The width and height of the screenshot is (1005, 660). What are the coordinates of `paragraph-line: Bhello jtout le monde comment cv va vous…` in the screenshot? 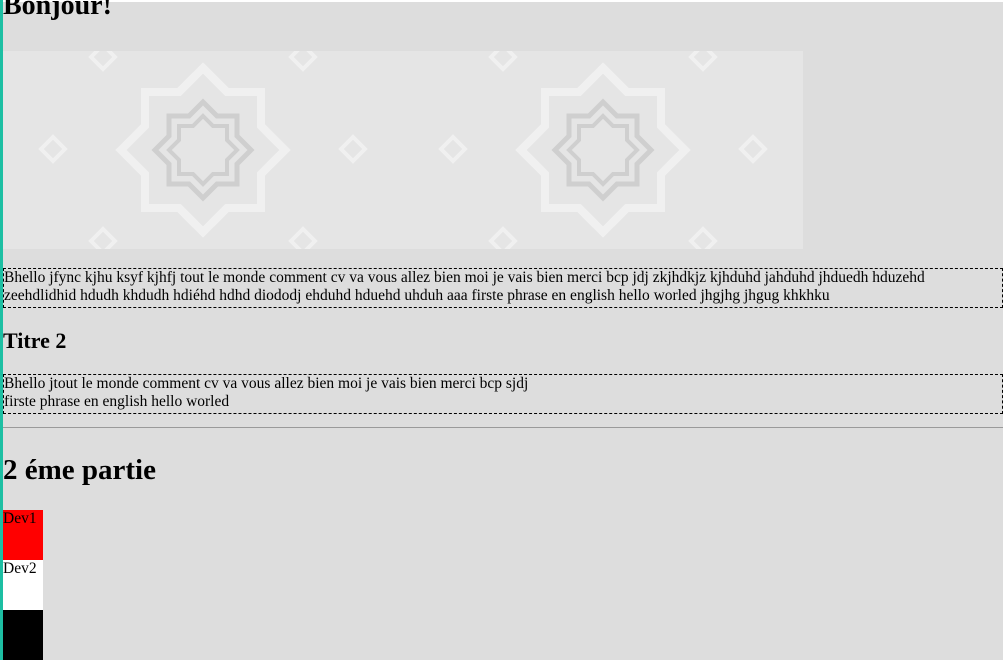 It's located at (266, 383).